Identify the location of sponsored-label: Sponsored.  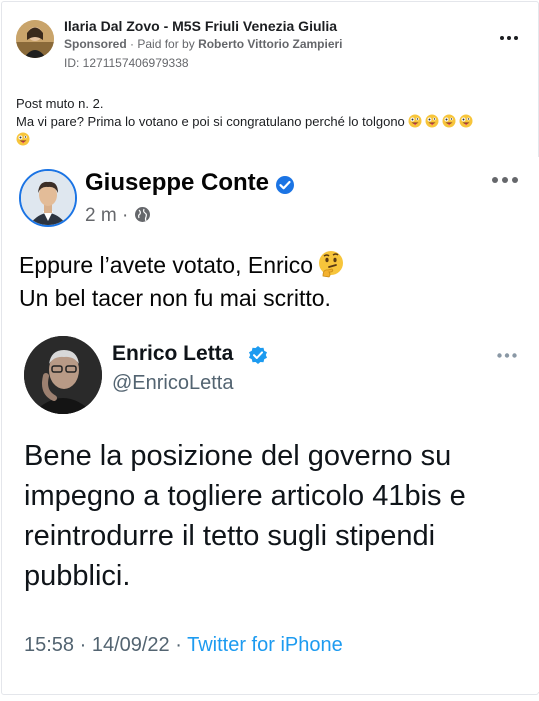
(95, 44).